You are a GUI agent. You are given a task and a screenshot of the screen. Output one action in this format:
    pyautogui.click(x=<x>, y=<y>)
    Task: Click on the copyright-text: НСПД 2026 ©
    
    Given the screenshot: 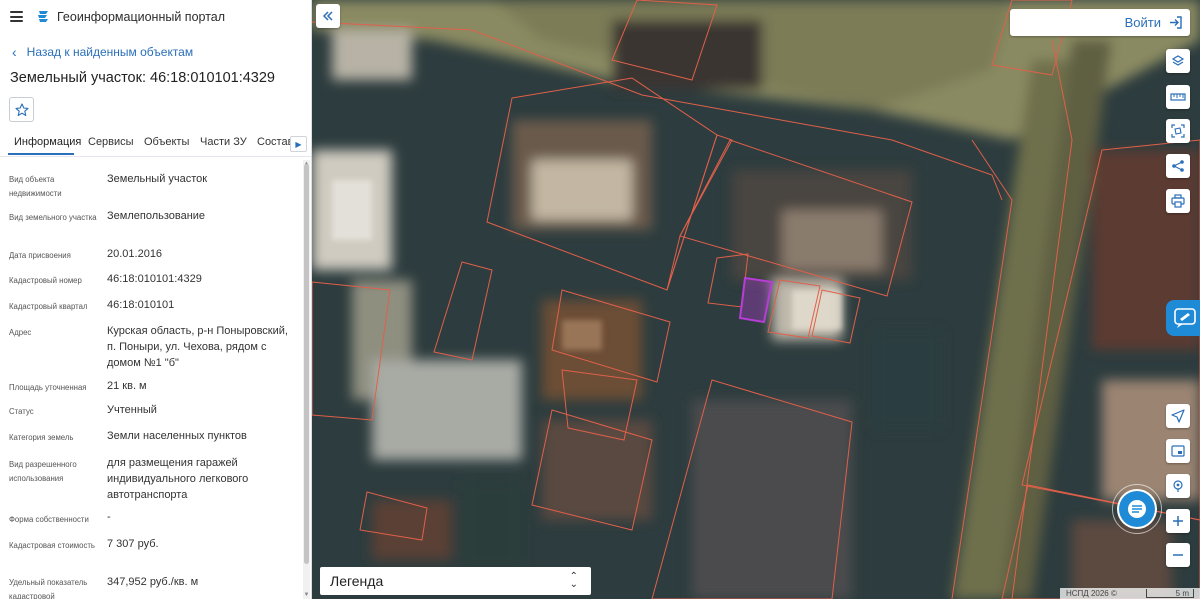 What is the action you would take?
    pyautogui.click(x=1091, y=593)
    